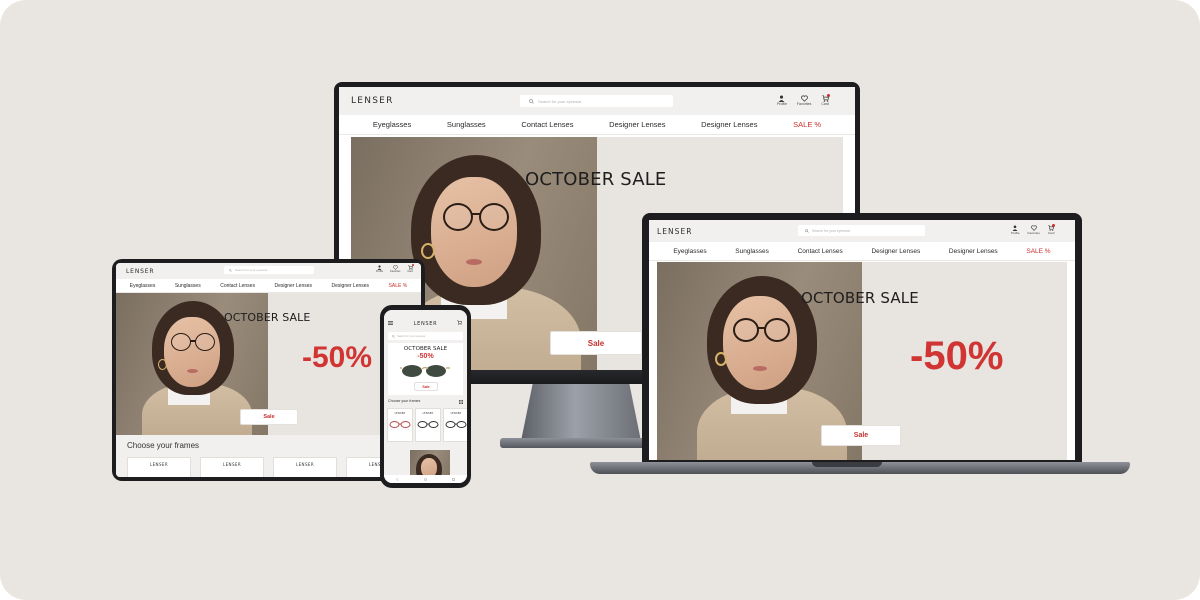 This screenshot has width=1200, height=600. I want to click on phone-model-photo, so click(430, 462).